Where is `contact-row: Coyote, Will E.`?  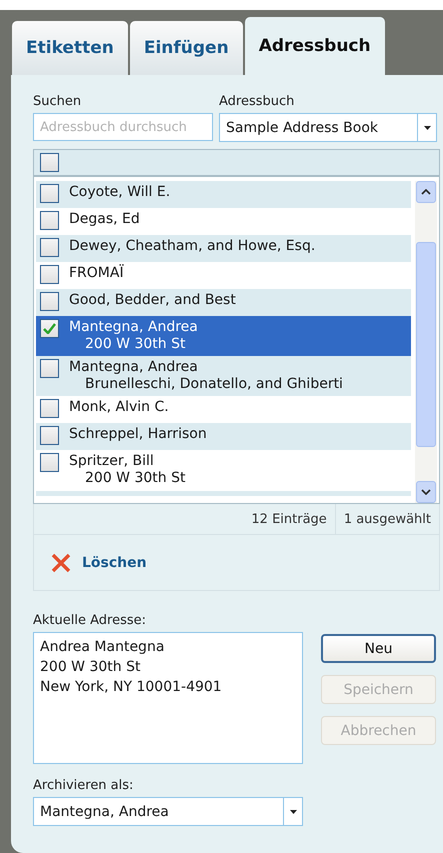
contact-row: Coyote, Will E. is located at coordinates (223, 194).